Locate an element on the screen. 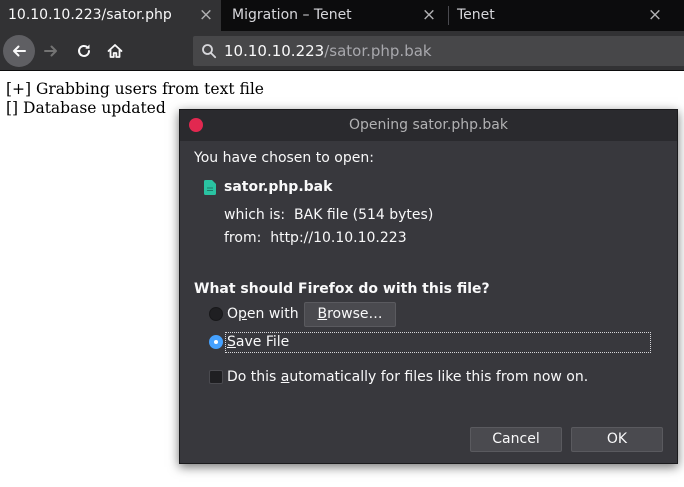 Image resolution: width=684 pixels, height=487 pixels. dialog-titlebar: Opening sator.php.bak is located at coordinates (428, 125).